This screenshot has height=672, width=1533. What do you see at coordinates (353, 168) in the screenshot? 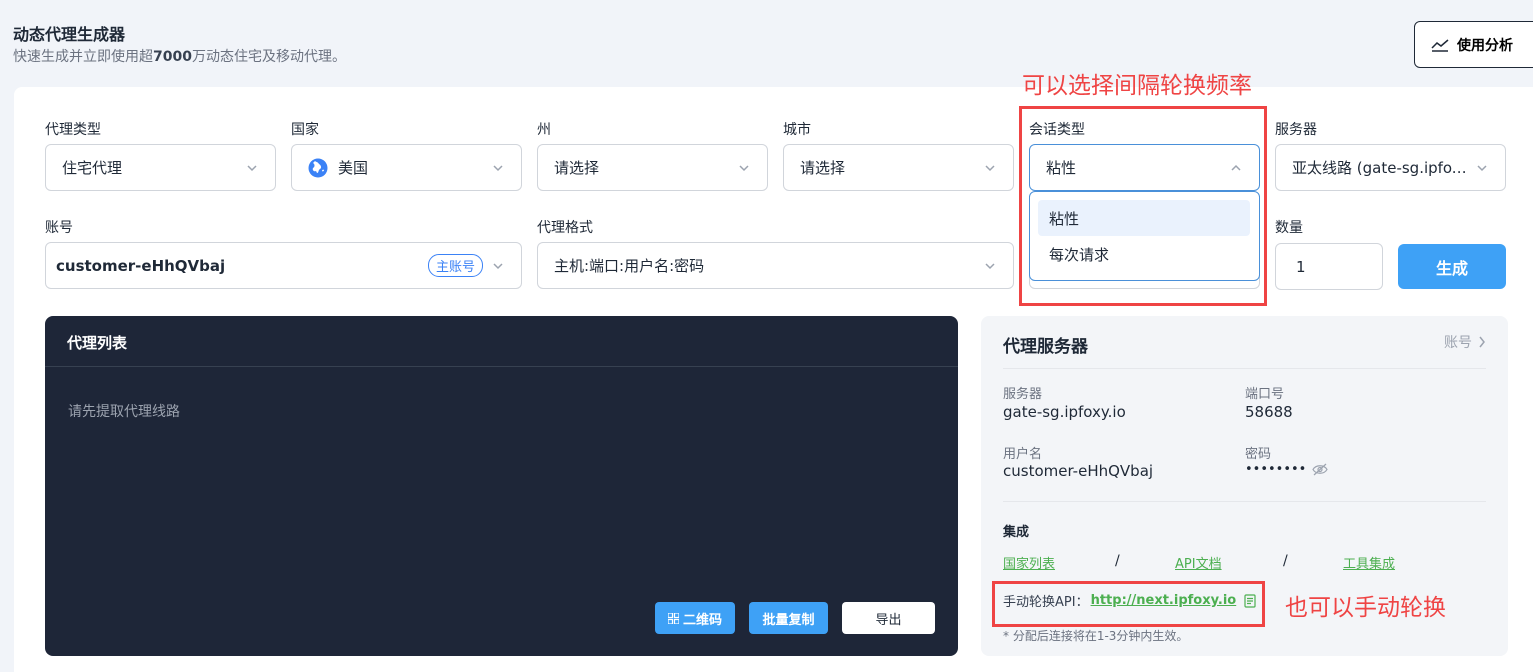
I see `country-value: 美国` at bounding box center [353, 168].